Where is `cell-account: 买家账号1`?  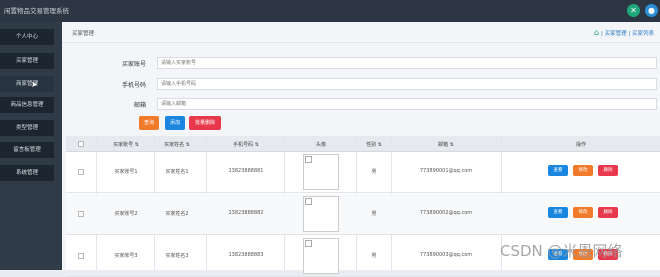
cell-account: 买家账号1 is located at coordinates (126, 172).